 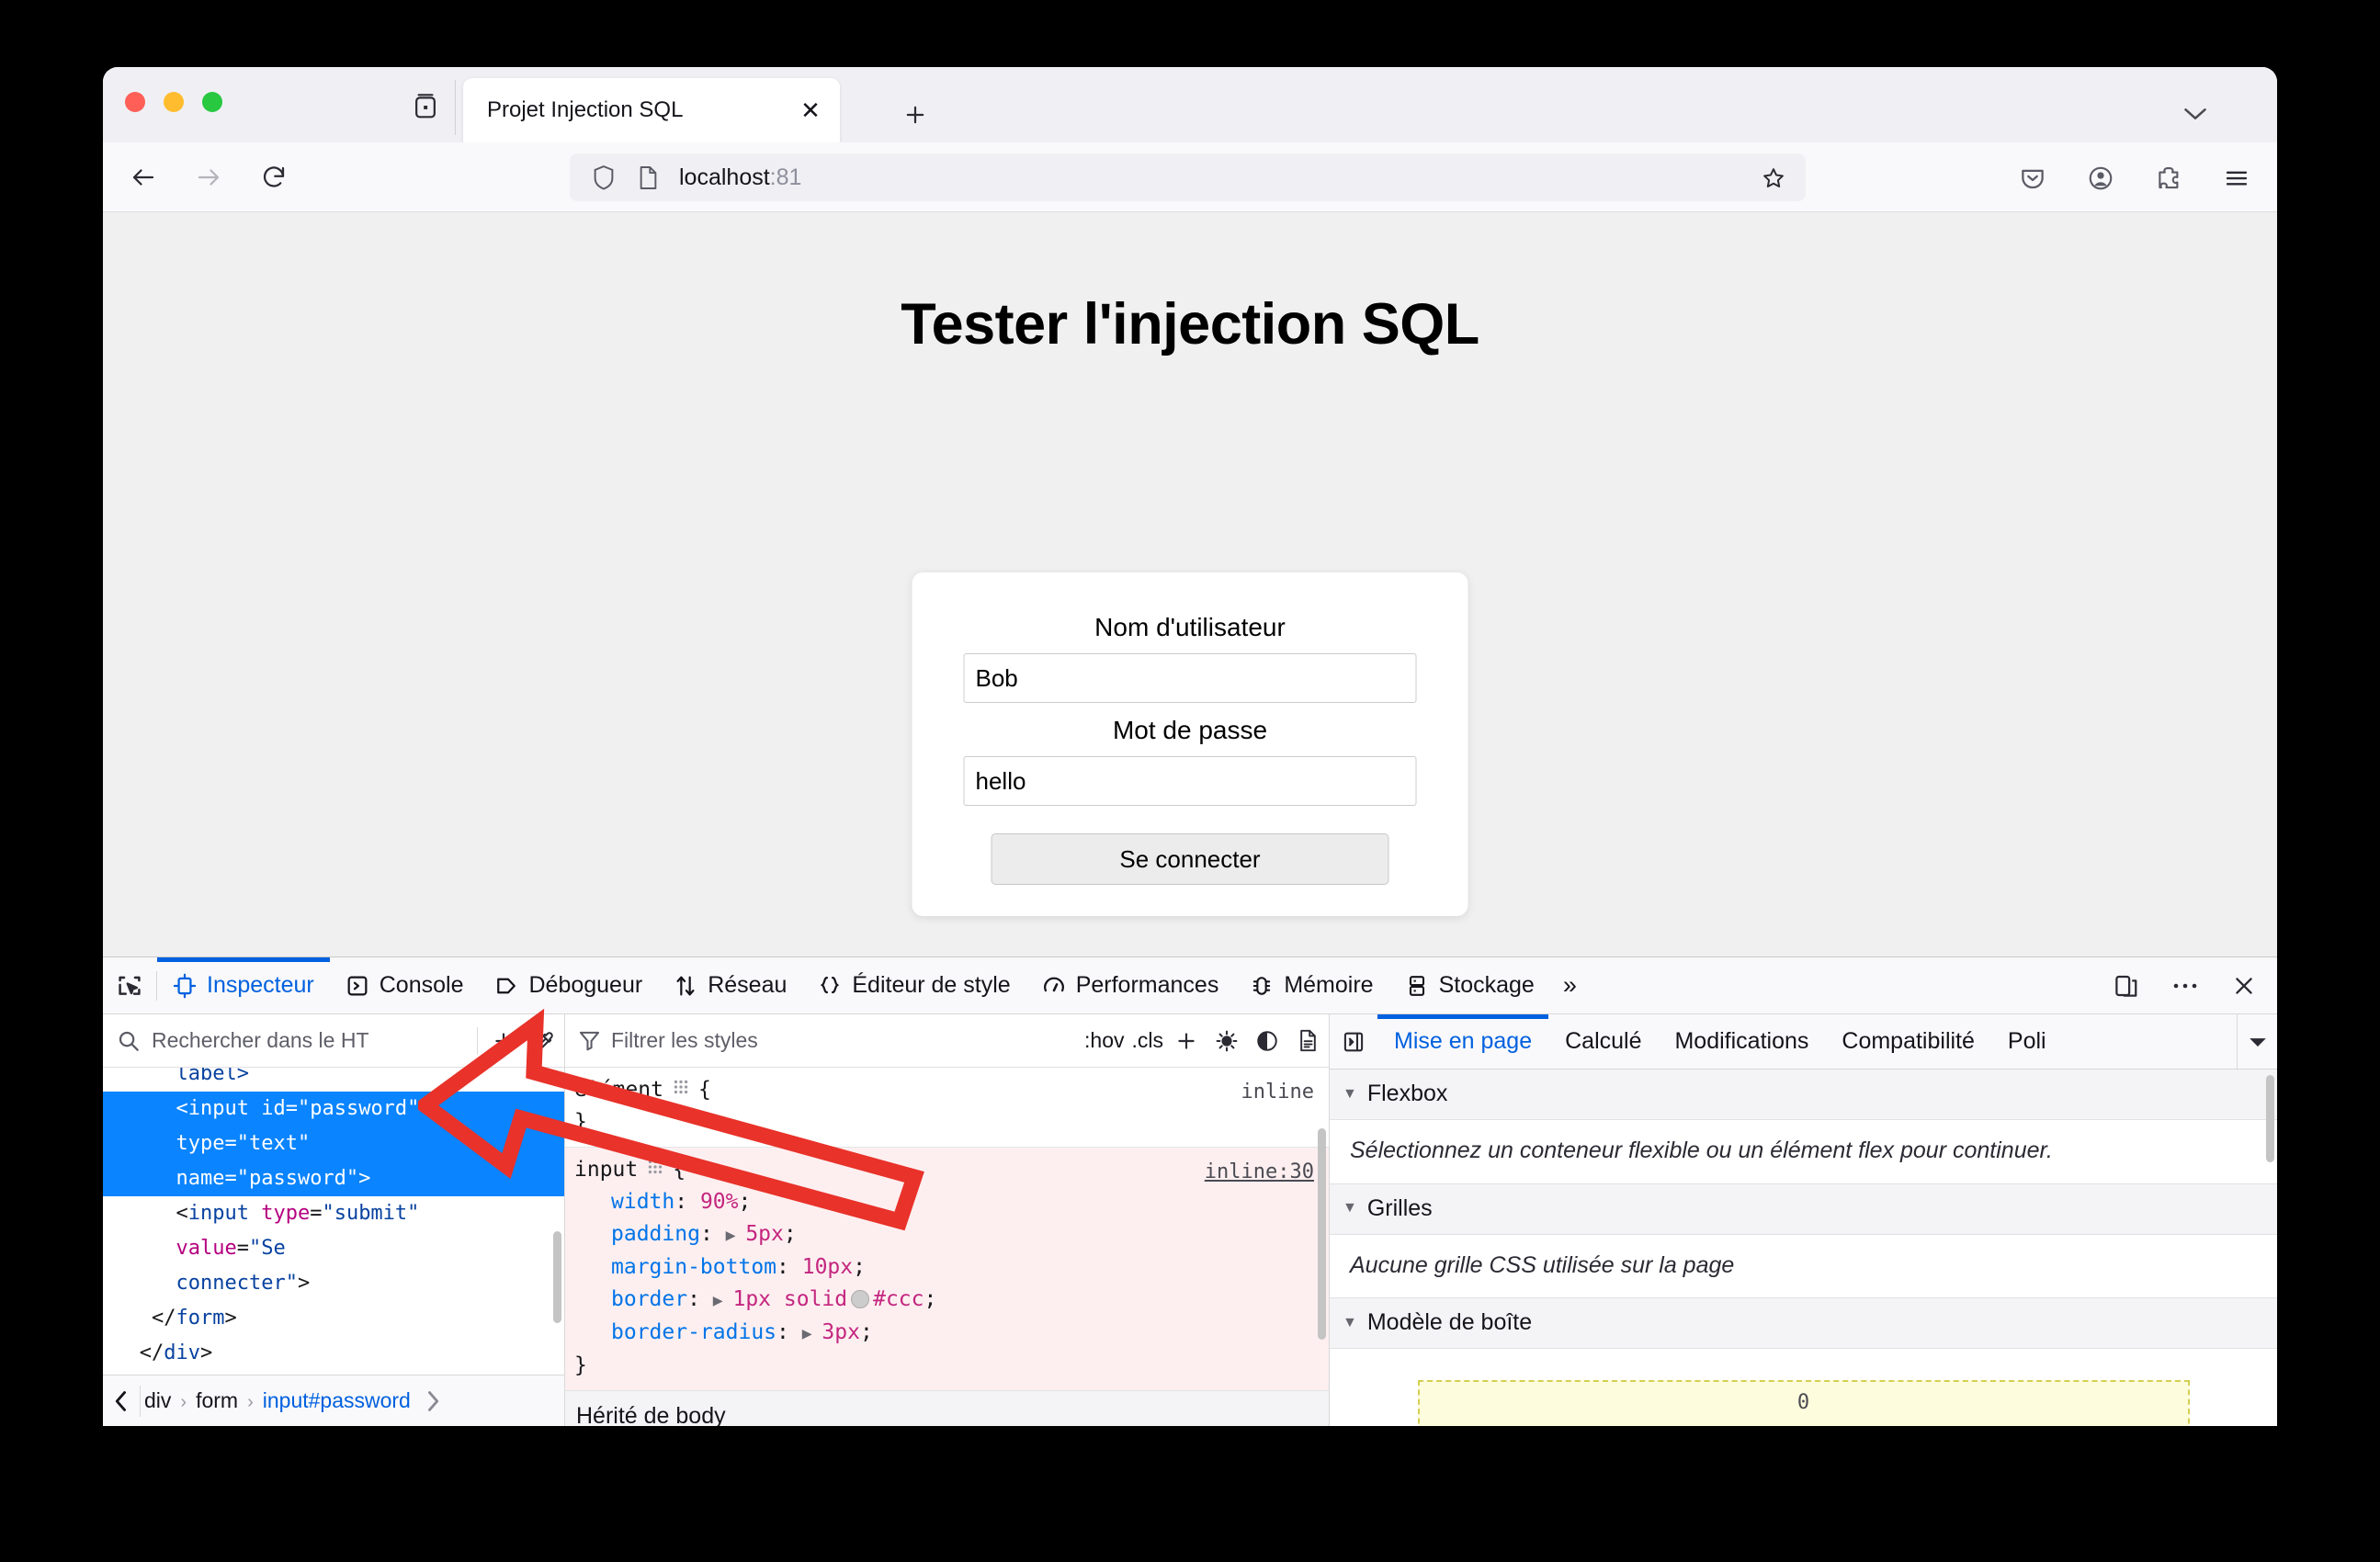 I want to click on css-declaration: border: ▶ 1px solid #ccc;, so click(x=951, y=1300).